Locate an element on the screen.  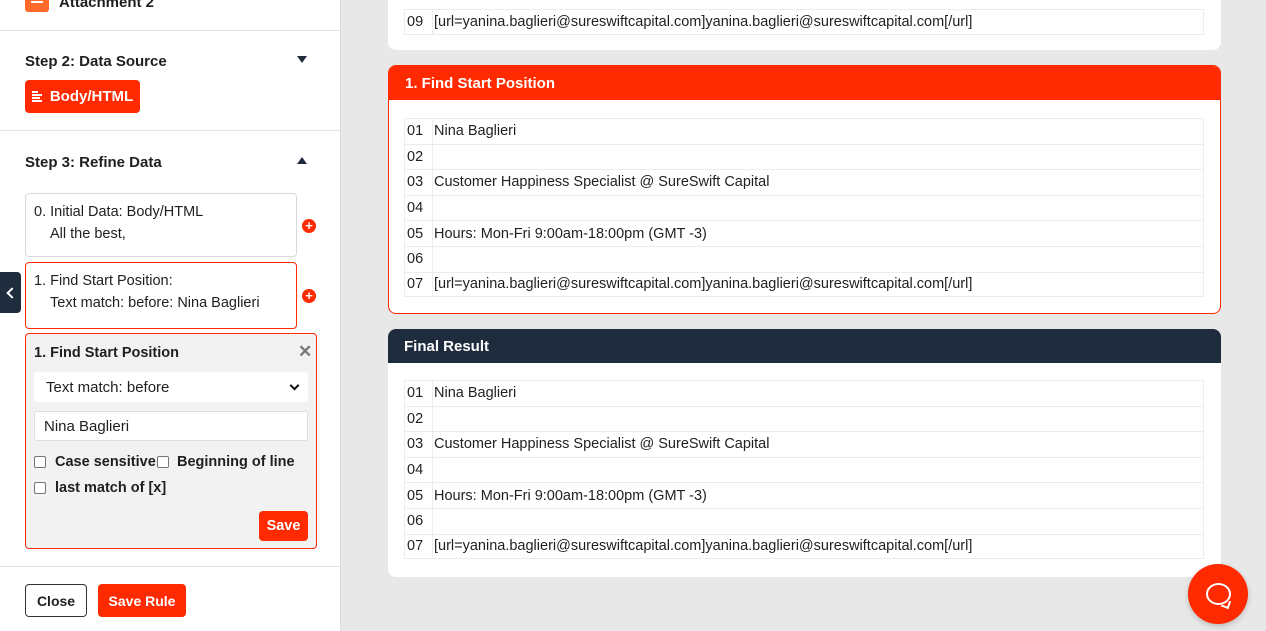
chevron-down-icon is located at coordinates (294, 385).